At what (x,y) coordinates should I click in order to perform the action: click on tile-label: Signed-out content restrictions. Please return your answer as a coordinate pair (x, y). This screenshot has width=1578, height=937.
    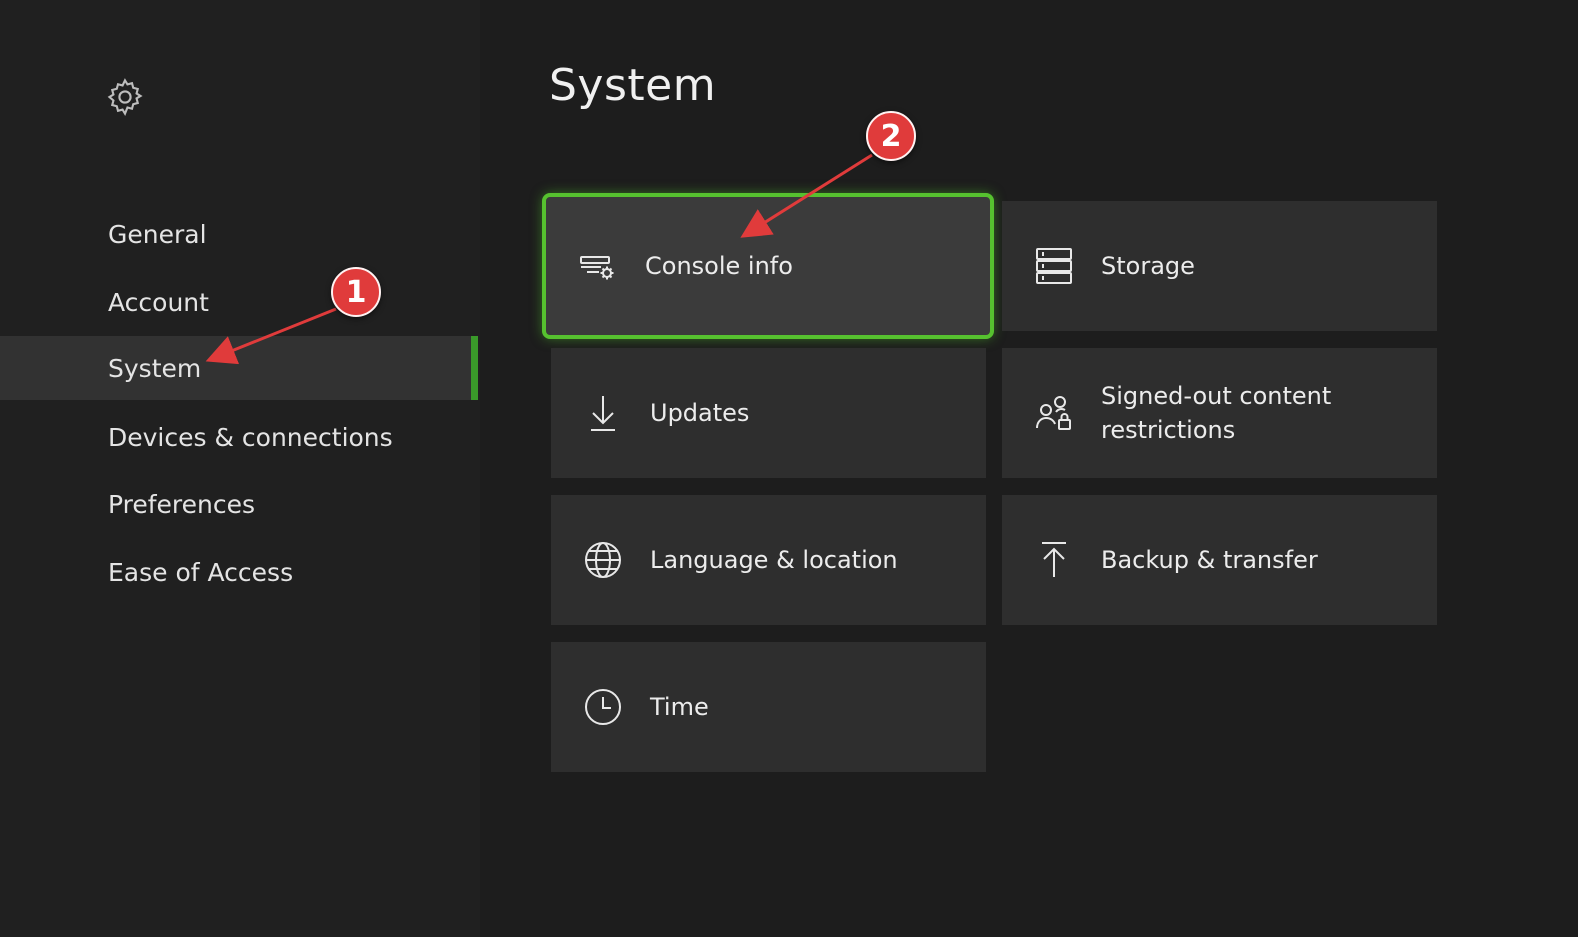
    Looking at the image, I should click on (1216, 413).